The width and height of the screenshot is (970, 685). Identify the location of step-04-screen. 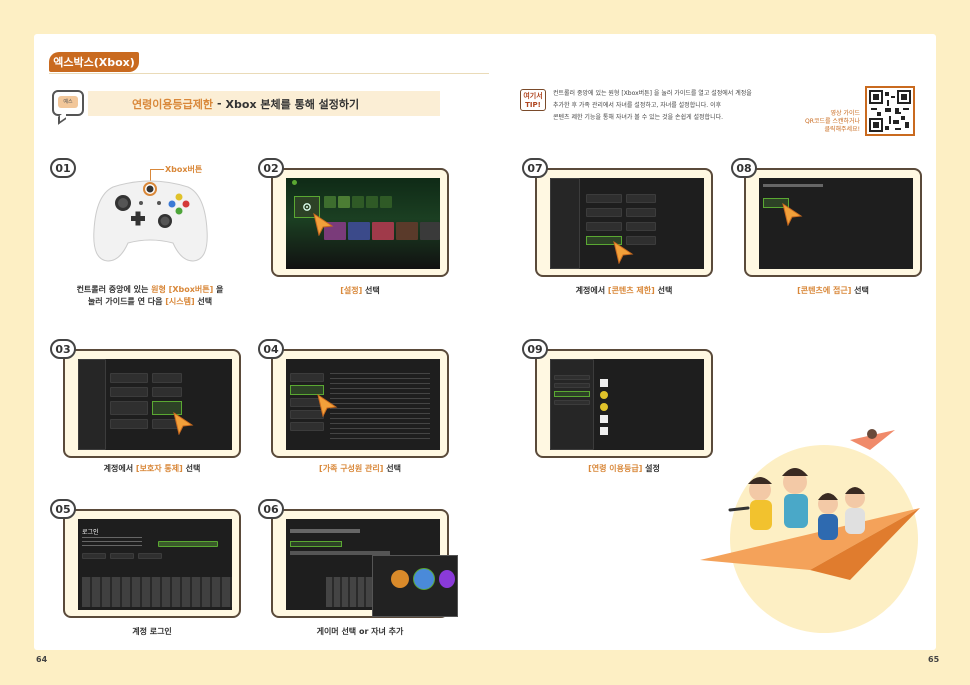
(363, 404).